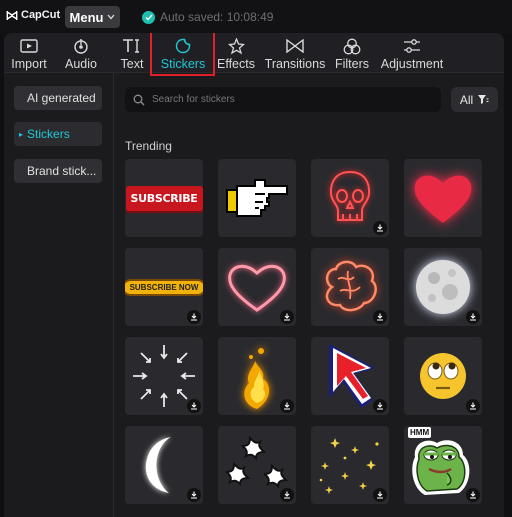 This screenshot has height=517, width=512. Describe the element at coordinates (287, 99) in the screenshot. I see `search-input` at that location.